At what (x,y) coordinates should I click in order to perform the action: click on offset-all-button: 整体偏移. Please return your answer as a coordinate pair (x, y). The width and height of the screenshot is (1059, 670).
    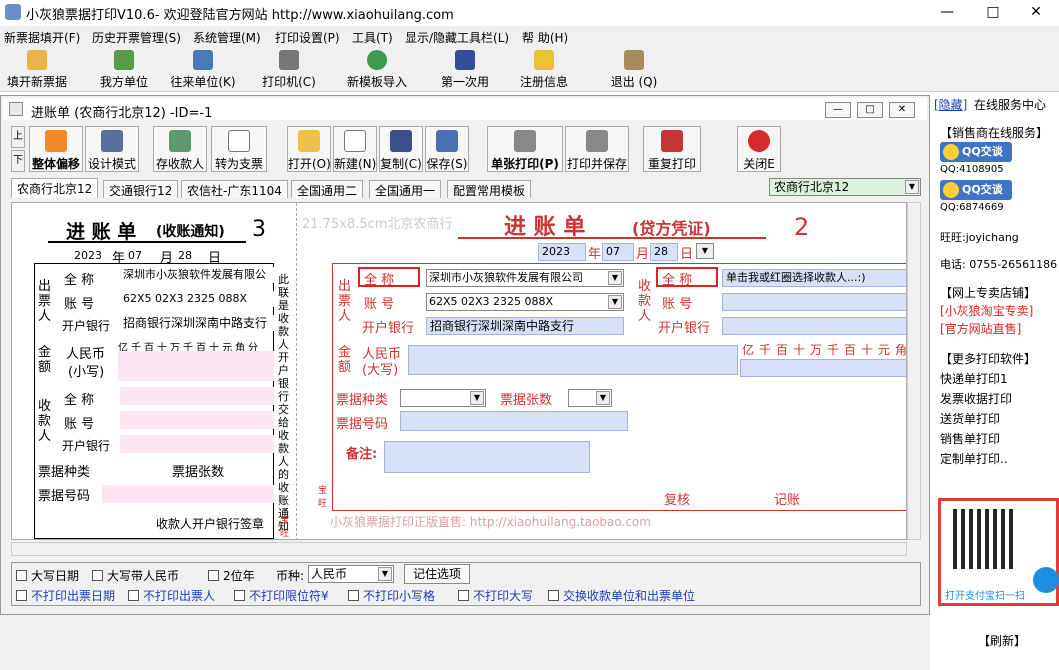
    Looking at the image, I should click on (56, 149).